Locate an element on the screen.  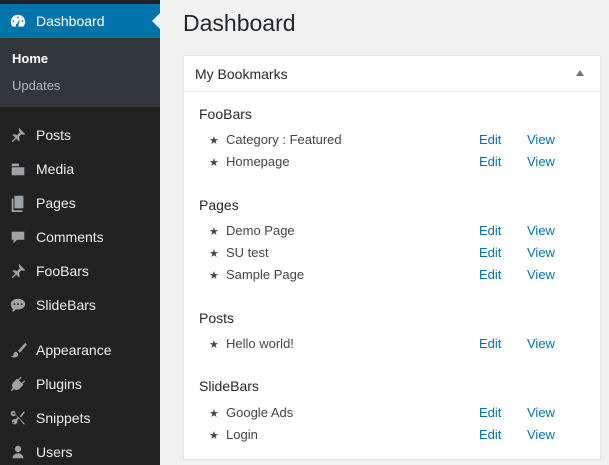
sidebar-item-label: Snippets is located at coordinates (63, 418).